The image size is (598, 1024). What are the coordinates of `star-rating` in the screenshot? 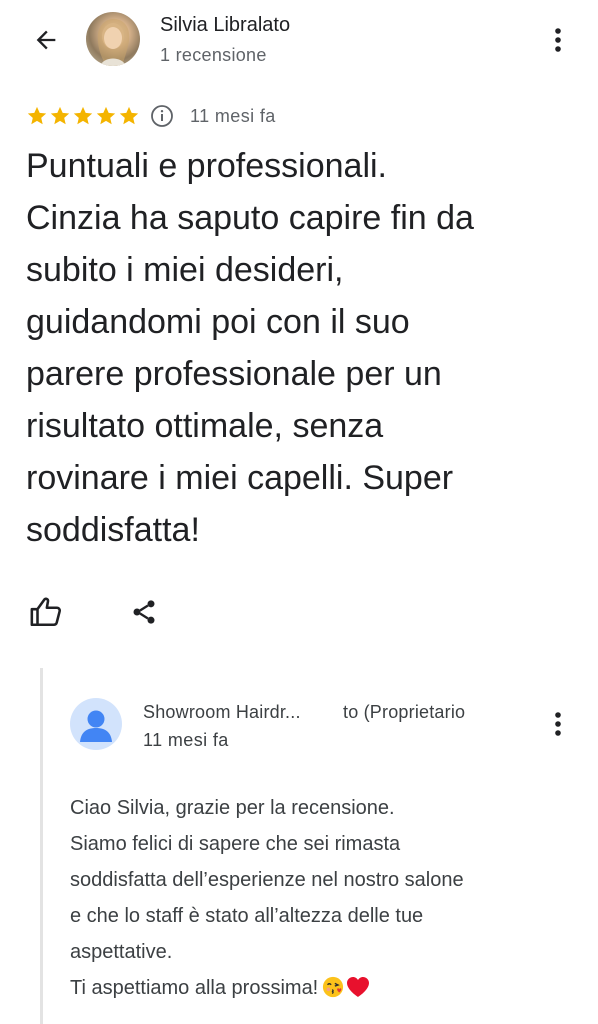 It's located at (83, 116).